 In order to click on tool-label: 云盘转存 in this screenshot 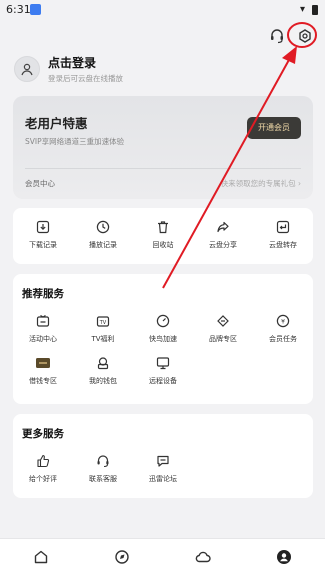, I will do `click(283, 245)`.